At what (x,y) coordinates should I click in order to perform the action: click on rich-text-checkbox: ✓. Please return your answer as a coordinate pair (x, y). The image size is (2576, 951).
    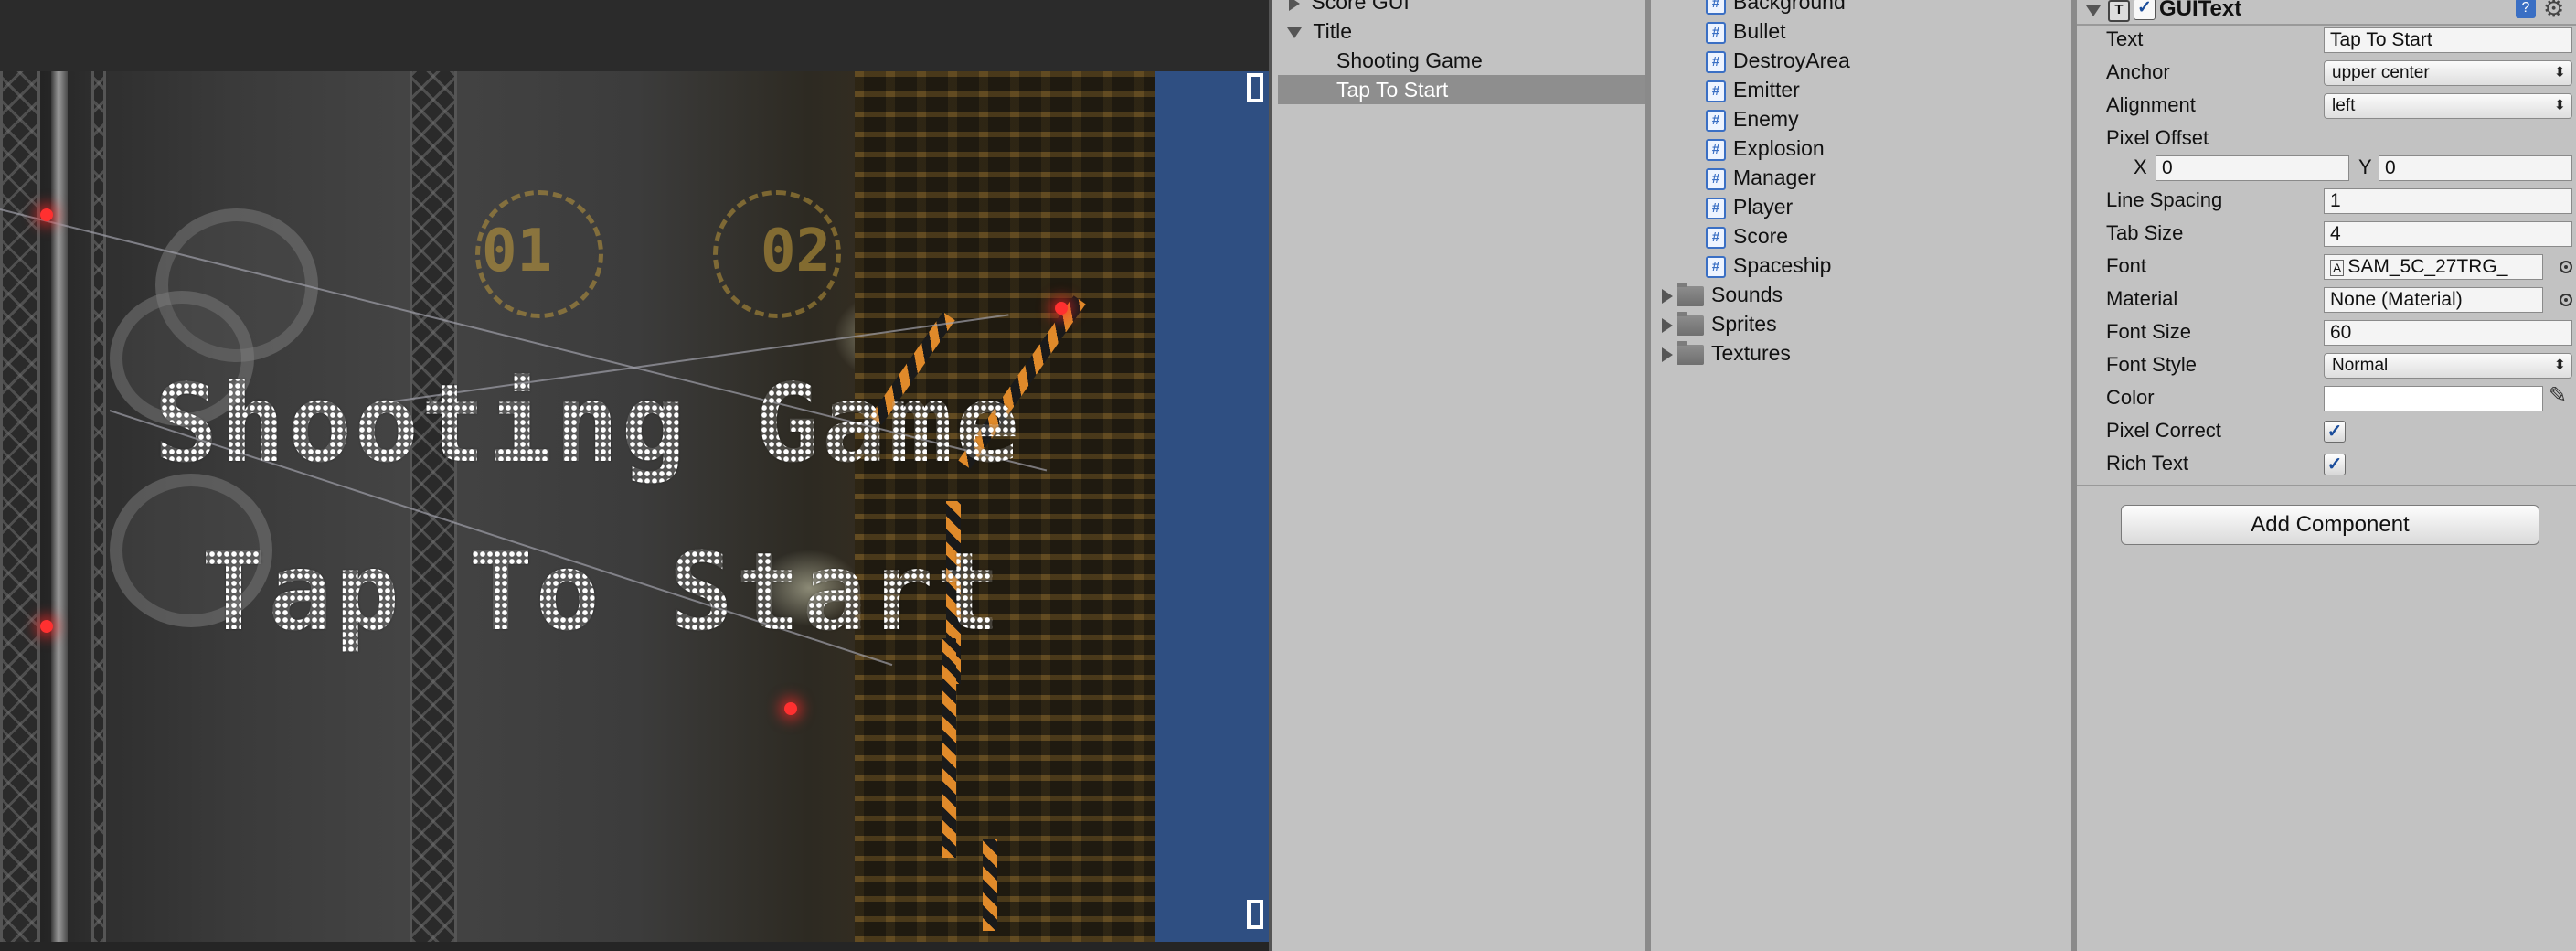
    Looking at the image, I should click on (2335, 465).